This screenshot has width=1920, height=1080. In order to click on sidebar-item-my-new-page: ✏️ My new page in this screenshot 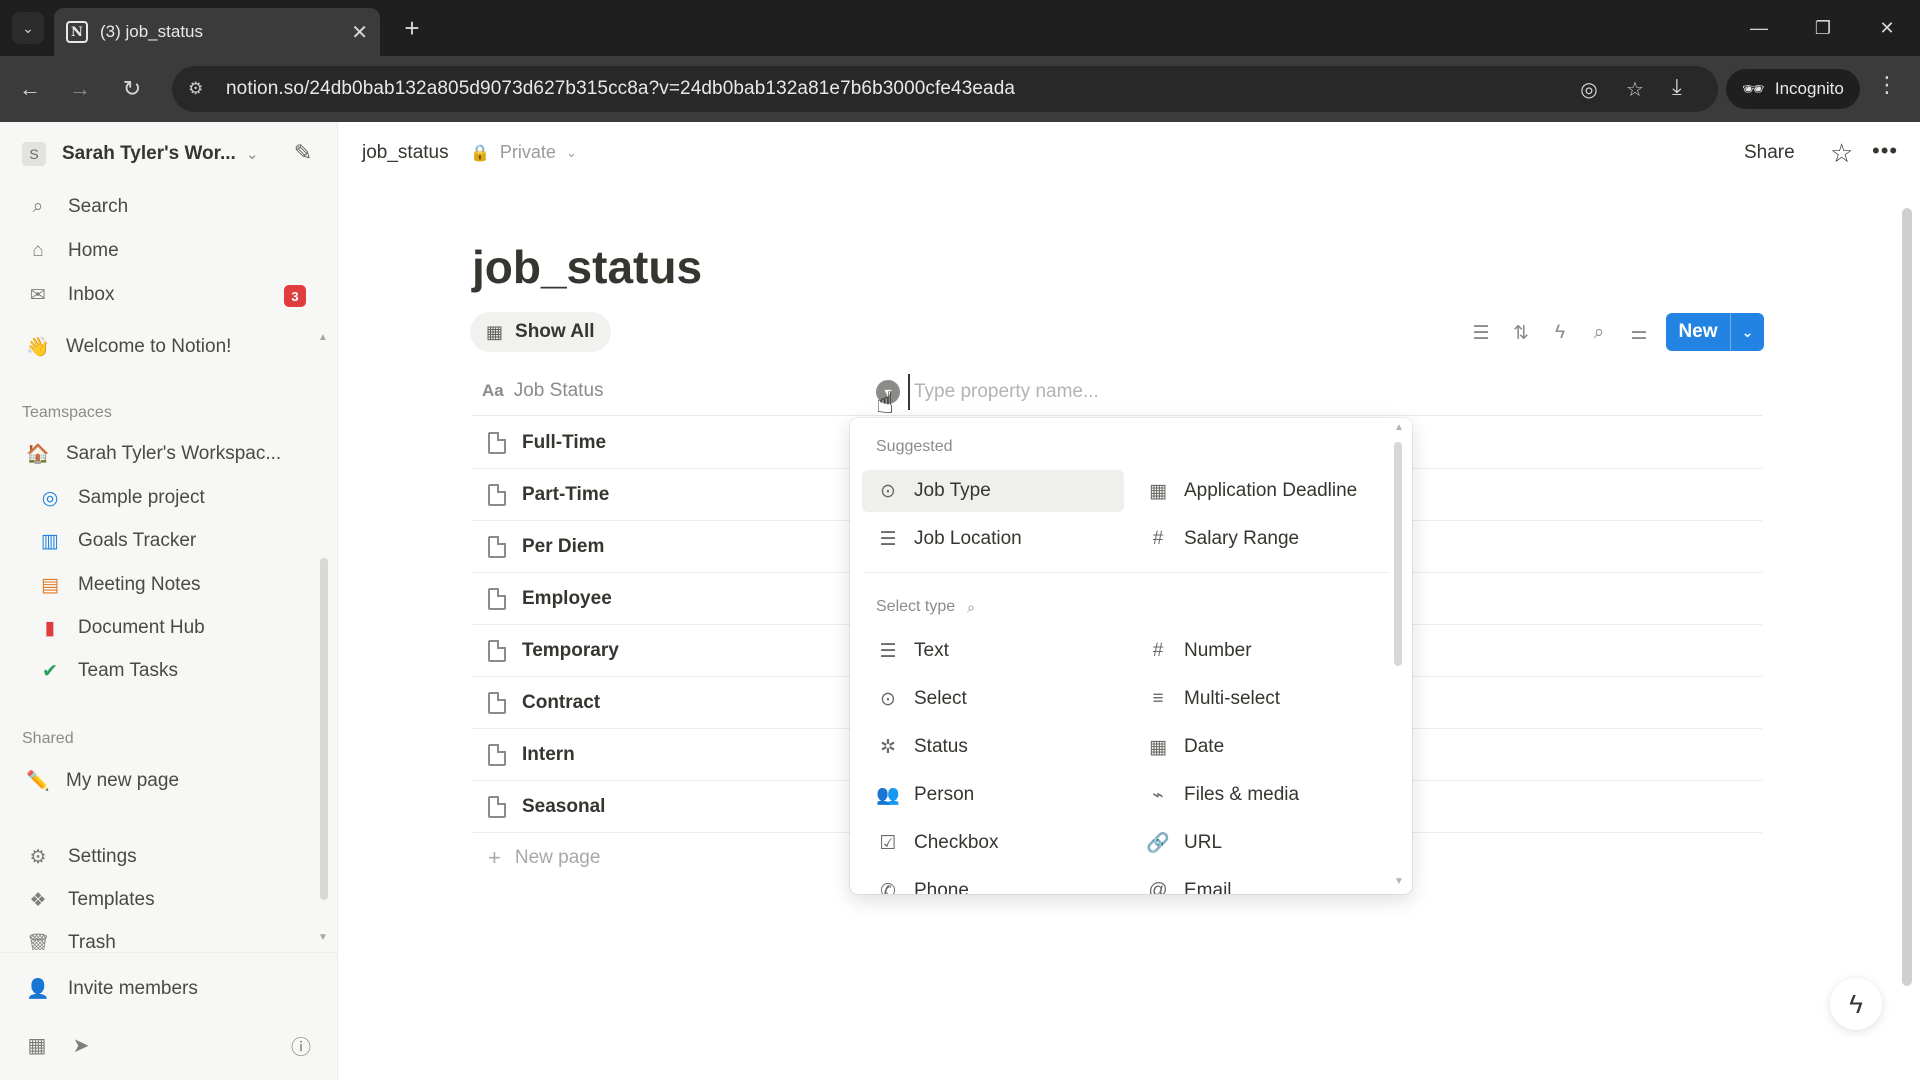, I will do `click(169, 781)`.